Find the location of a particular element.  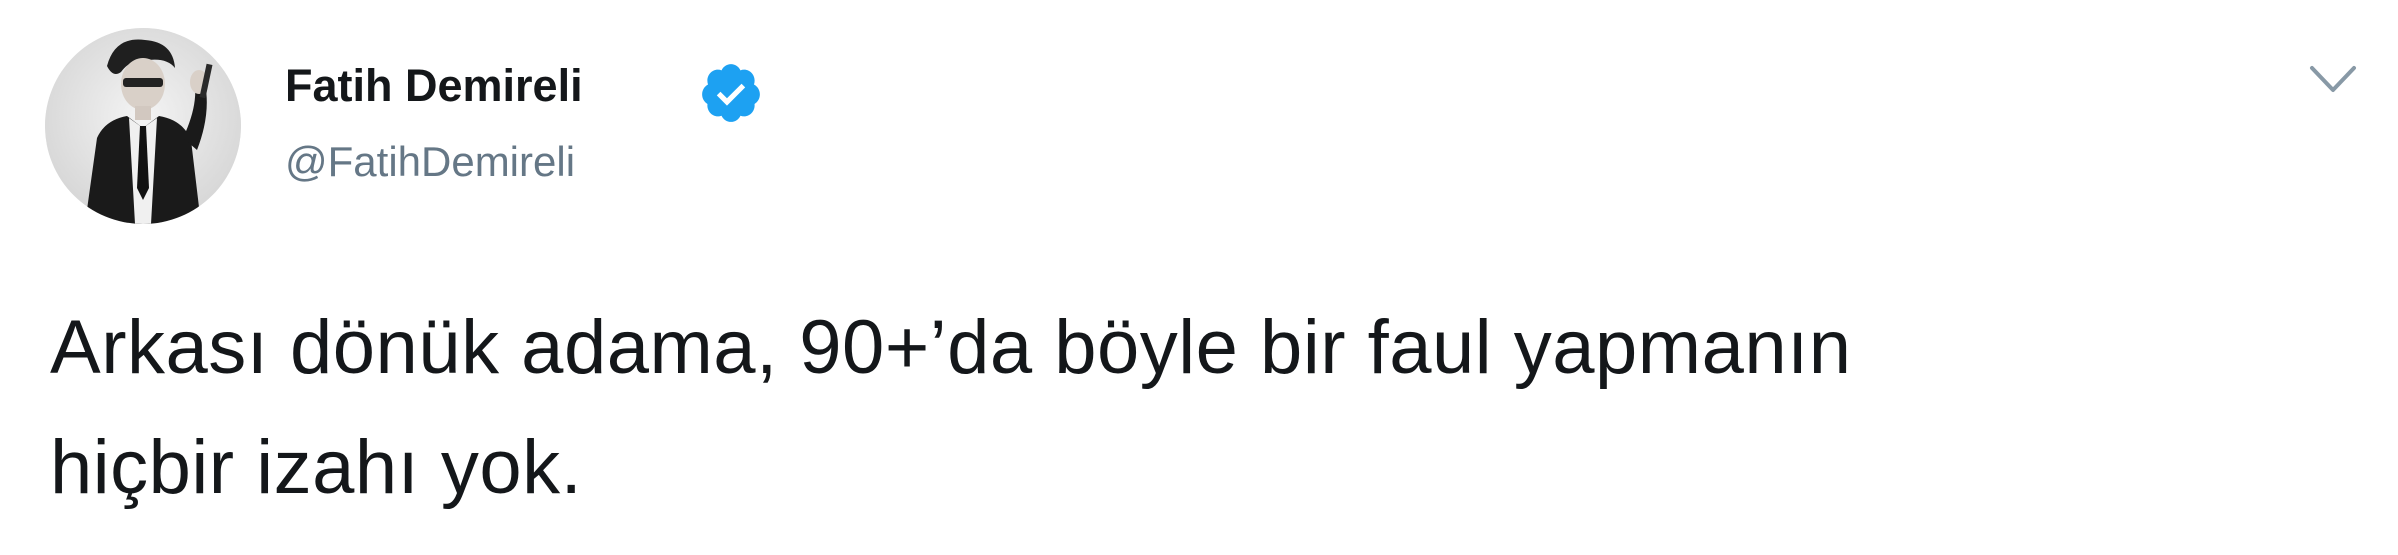

author-display-name: Fatih Demireli is located at coordinates (434, 86).